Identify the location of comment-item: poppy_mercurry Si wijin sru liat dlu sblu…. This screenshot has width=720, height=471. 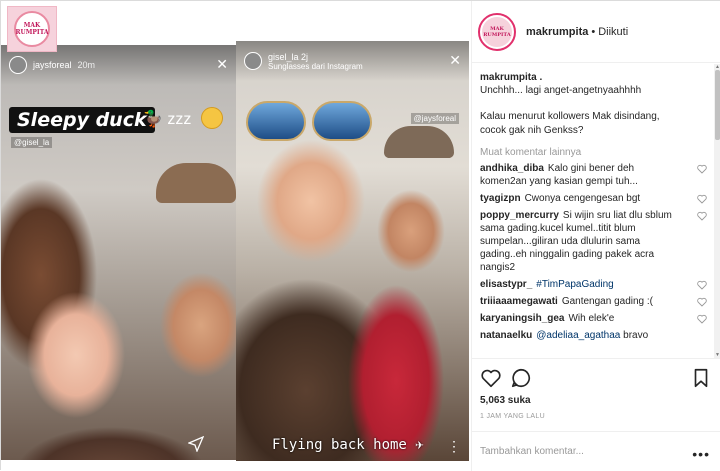
(593, 241).